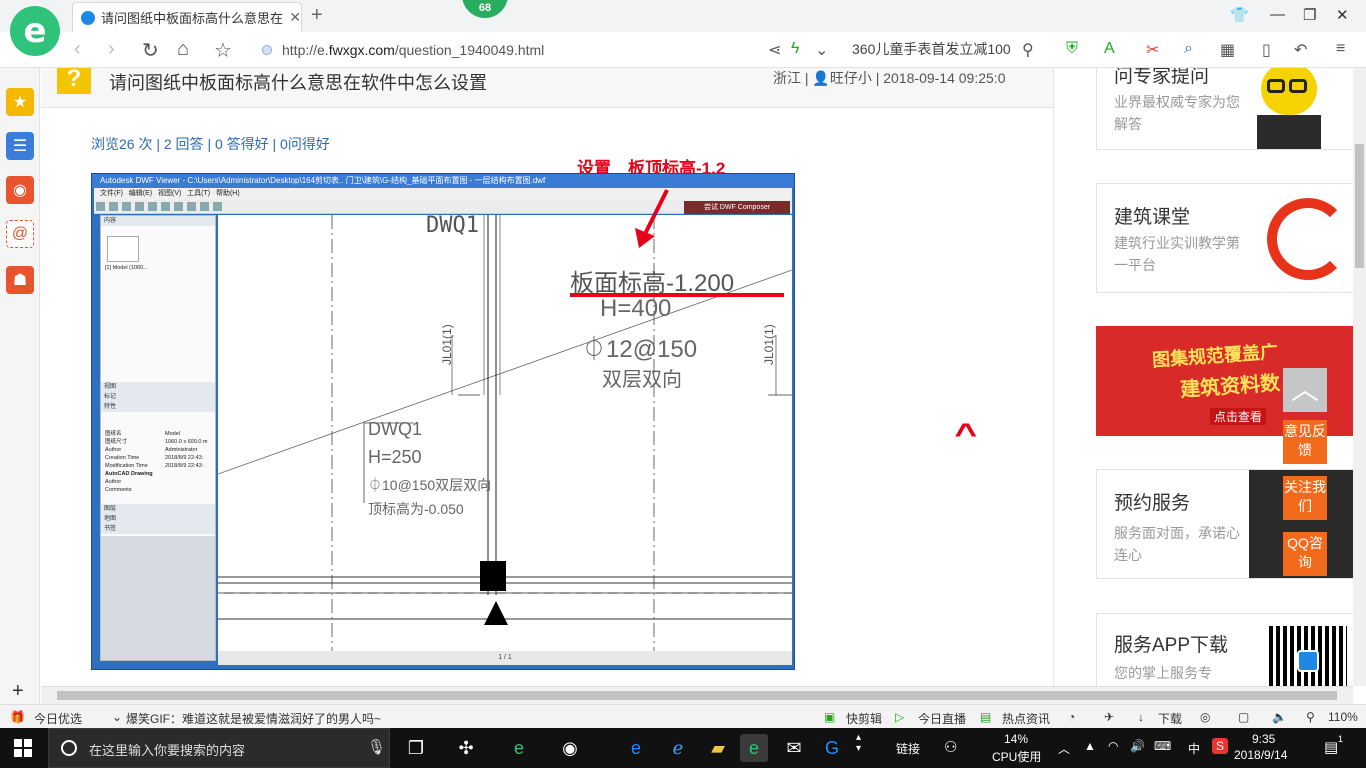  Describe the element at coordinates (485, 9) in the screenshot. I see `notification-badge: 68` at that location.